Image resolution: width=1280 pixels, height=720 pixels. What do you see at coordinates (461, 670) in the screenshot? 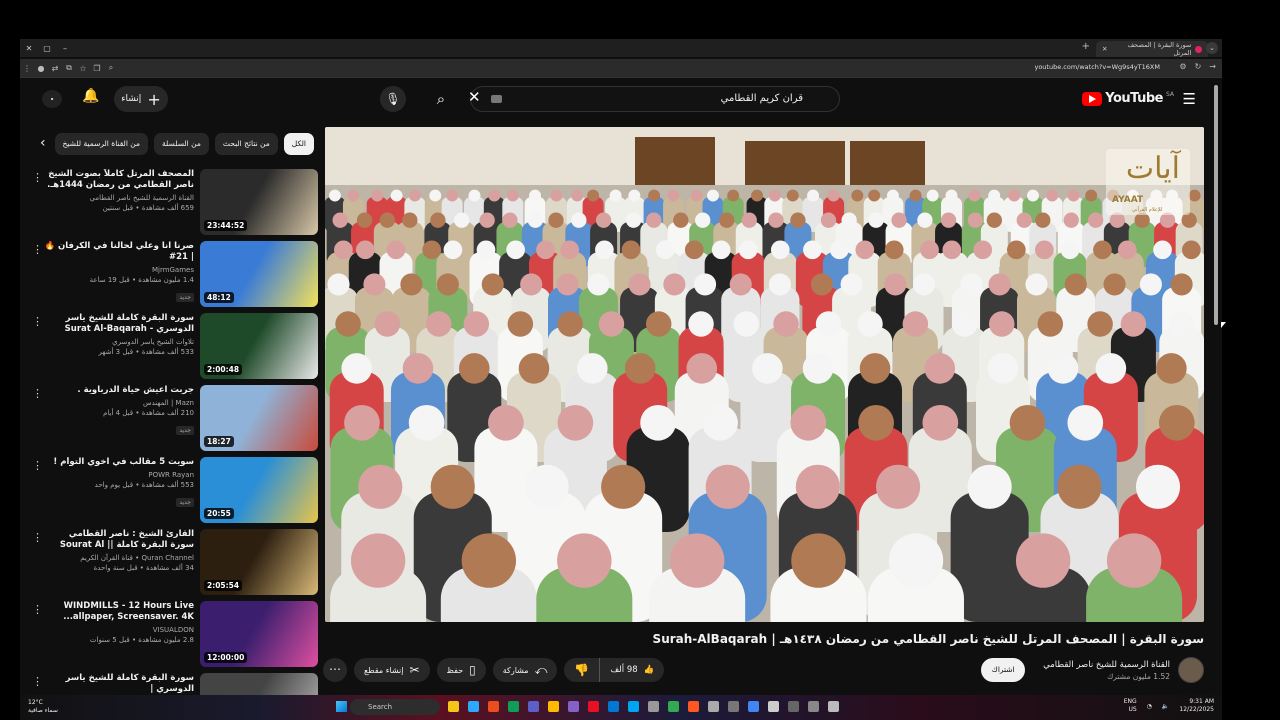
I see `save-button: ▯ حفظ` at bounding box center [461, 670].